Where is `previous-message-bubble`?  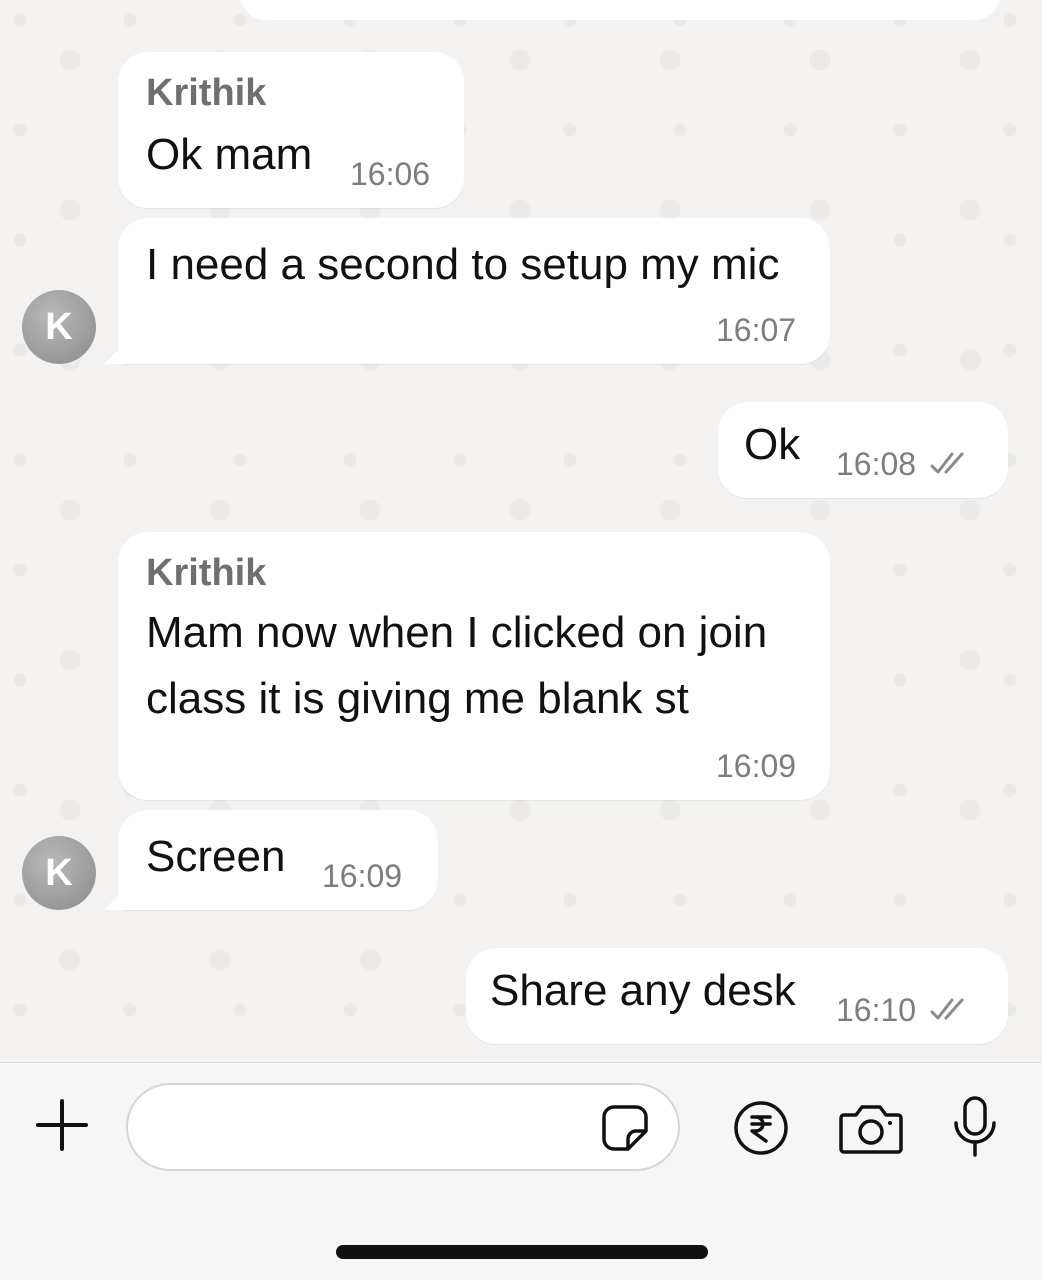
previous-message-bubble is located at coordinates (620, 10).